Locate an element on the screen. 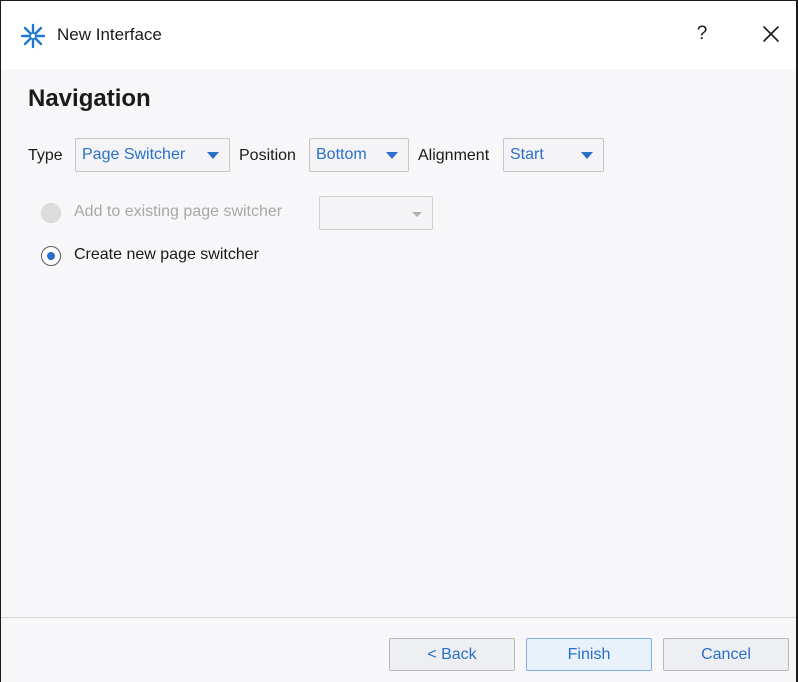 The image size is (798, 682). radio-selected-dot is located at coordinates (51, 256).